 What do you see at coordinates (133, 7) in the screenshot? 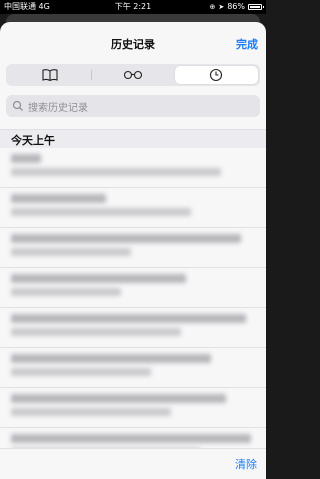
I see `status-bar: 中国联通 4G 下午 2:21 ⊕ ➤ 86%` at bounding box center [133, 7].